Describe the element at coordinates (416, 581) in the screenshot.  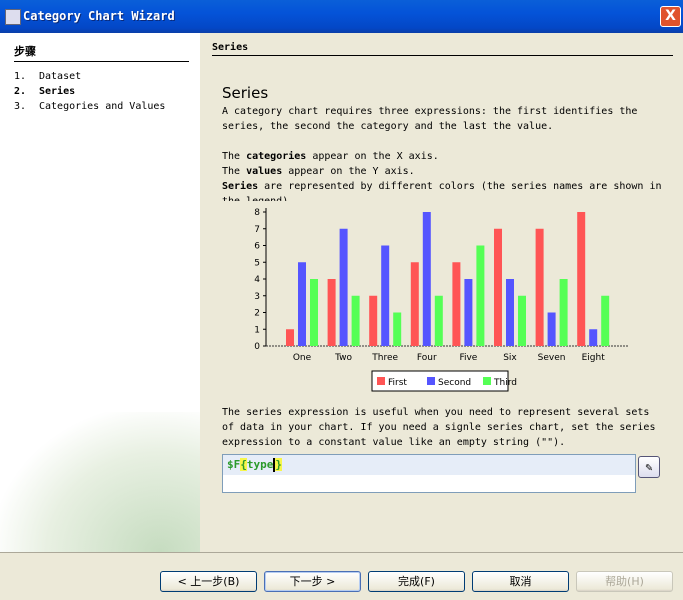
I see `finish-button: 完成(F)` at that location.